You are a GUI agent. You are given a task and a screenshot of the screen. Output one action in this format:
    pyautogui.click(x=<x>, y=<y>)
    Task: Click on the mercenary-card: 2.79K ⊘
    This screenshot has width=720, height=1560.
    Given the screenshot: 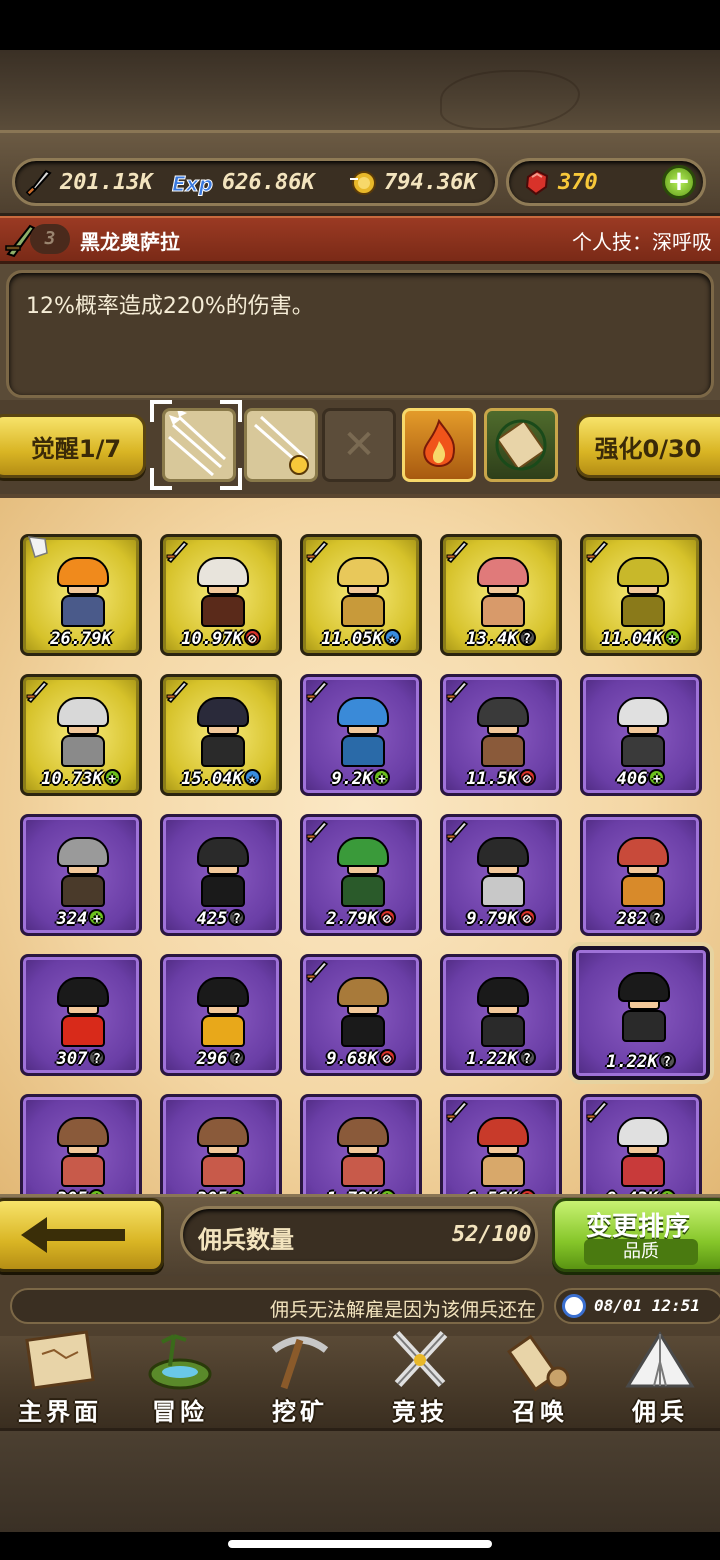 What is the action you would take?
    pyautogui.click(x=361, y=875)
    